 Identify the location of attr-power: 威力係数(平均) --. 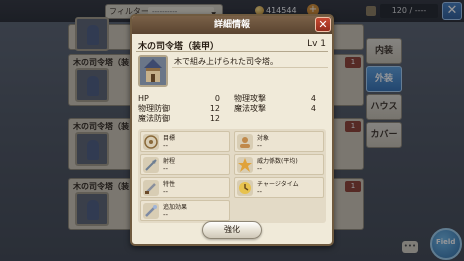
(279, 164).